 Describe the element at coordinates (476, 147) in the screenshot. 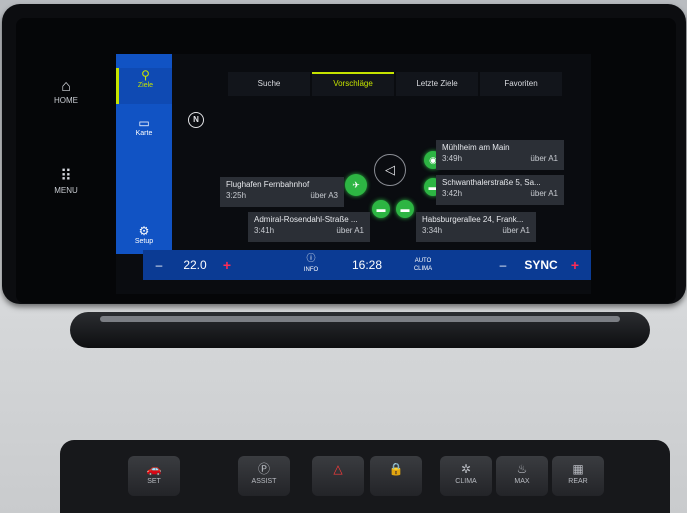

I see `destination-name: Mühlheim am Main` at that location.